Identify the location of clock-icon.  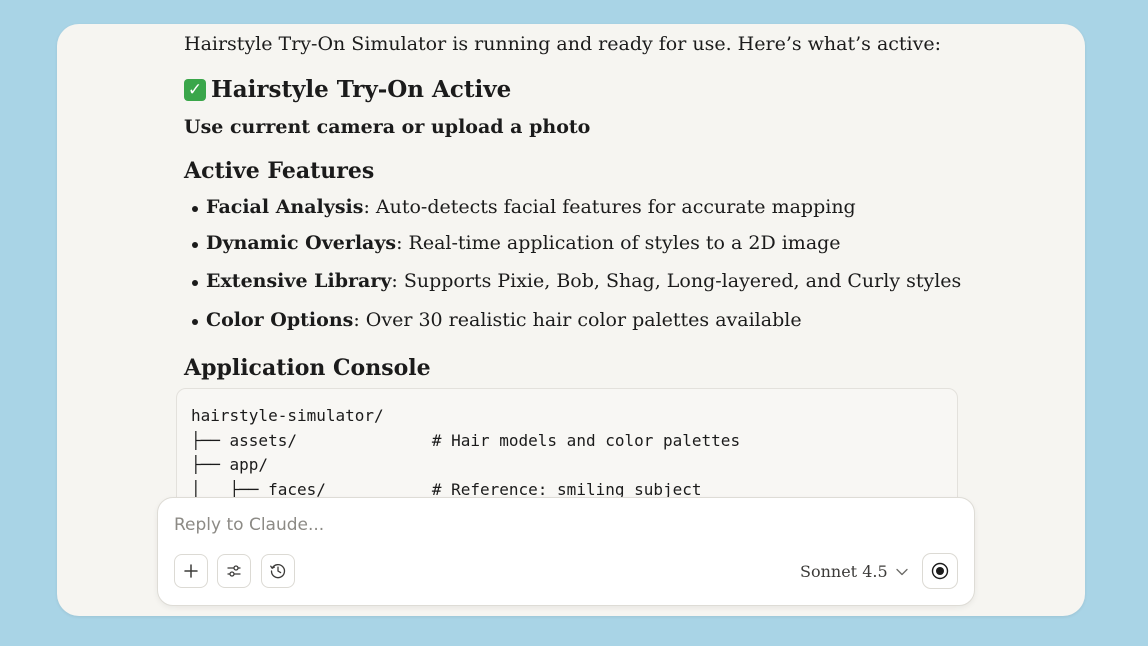
(278, 571).